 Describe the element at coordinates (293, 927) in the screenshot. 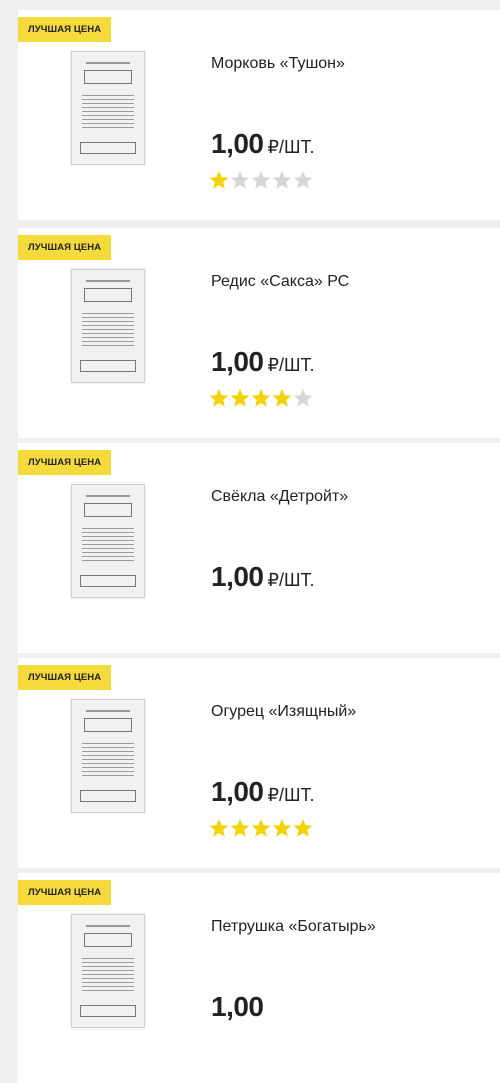

I see `product-title: Петрушка «Богатырь»` at that location.